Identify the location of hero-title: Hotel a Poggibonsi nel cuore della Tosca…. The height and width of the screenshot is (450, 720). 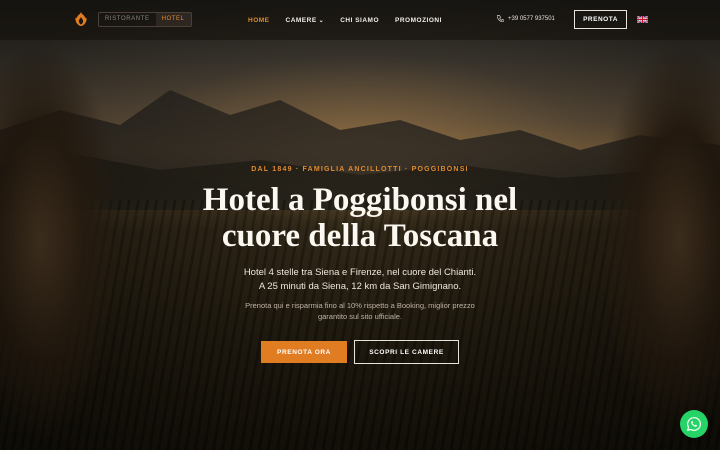
(360, 218).